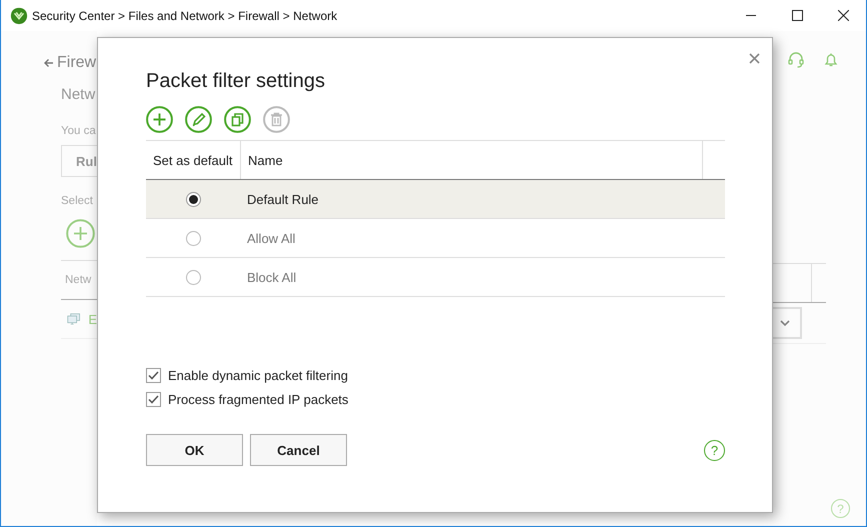 The width and height of the screenshot is (867, 527). I want to click on rule-name: Default Rule, so click(283, 199).